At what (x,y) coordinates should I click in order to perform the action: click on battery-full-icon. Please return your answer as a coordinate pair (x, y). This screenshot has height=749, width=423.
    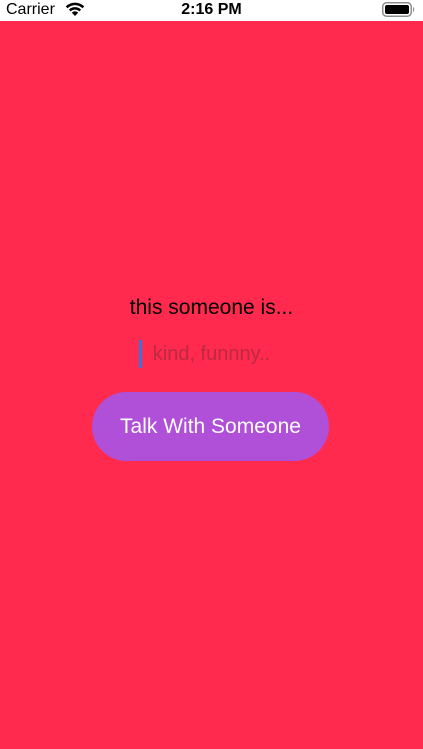
    Looking at the image, I should click on (398, 9).